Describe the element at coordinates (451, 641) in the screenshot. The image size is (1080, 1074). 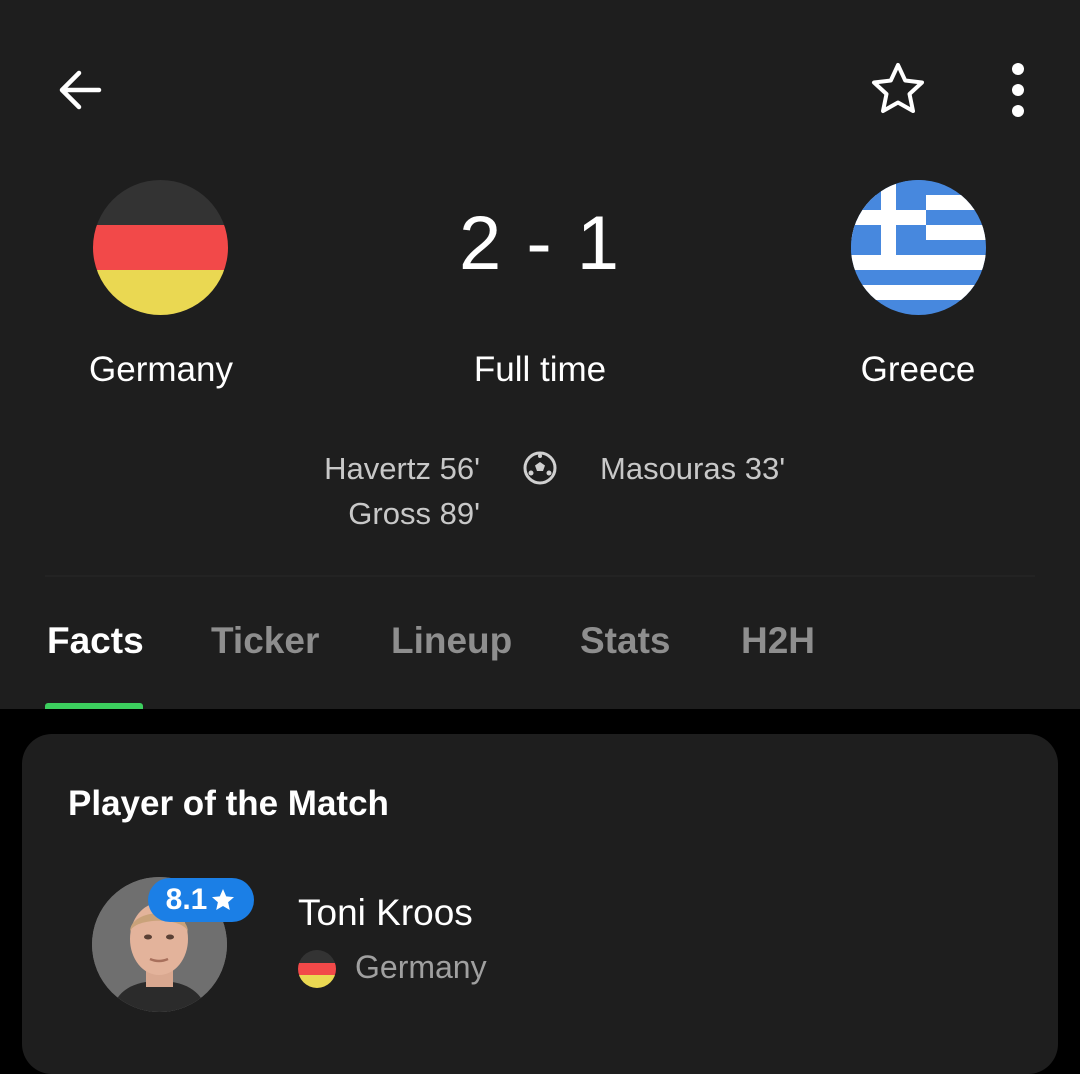
I see `tab-lineup: Lineup` at that location.